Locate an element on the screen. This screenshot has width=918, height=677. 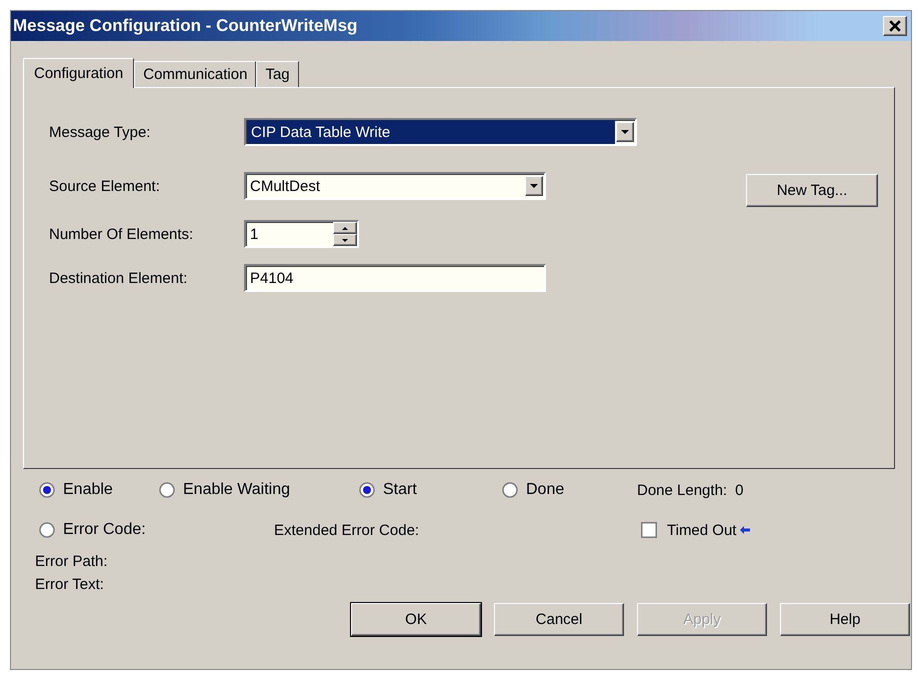
close-button is located at coordinates (895, 26).